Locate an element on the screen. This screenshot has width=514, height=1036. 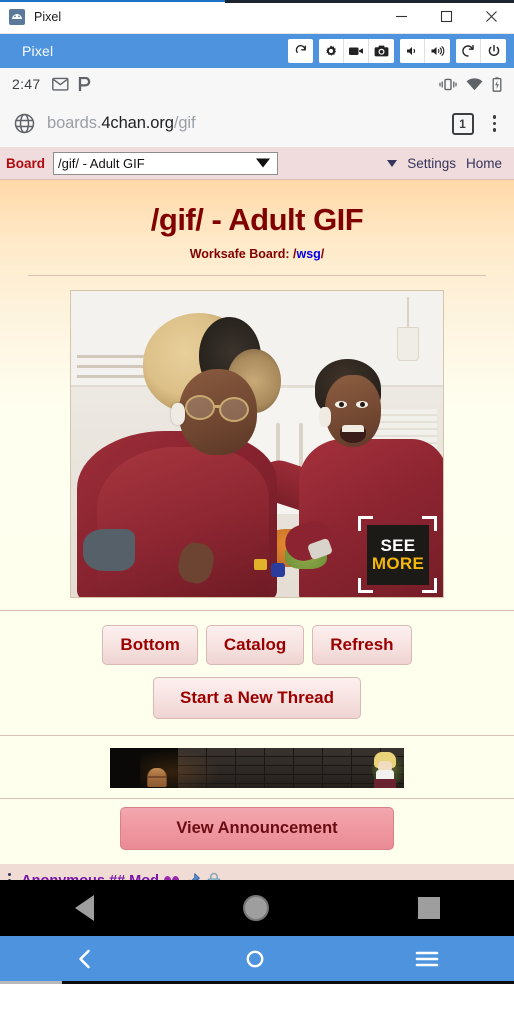
start-new-thread-button: Start a New Thread is located at coordinates (257, 698).